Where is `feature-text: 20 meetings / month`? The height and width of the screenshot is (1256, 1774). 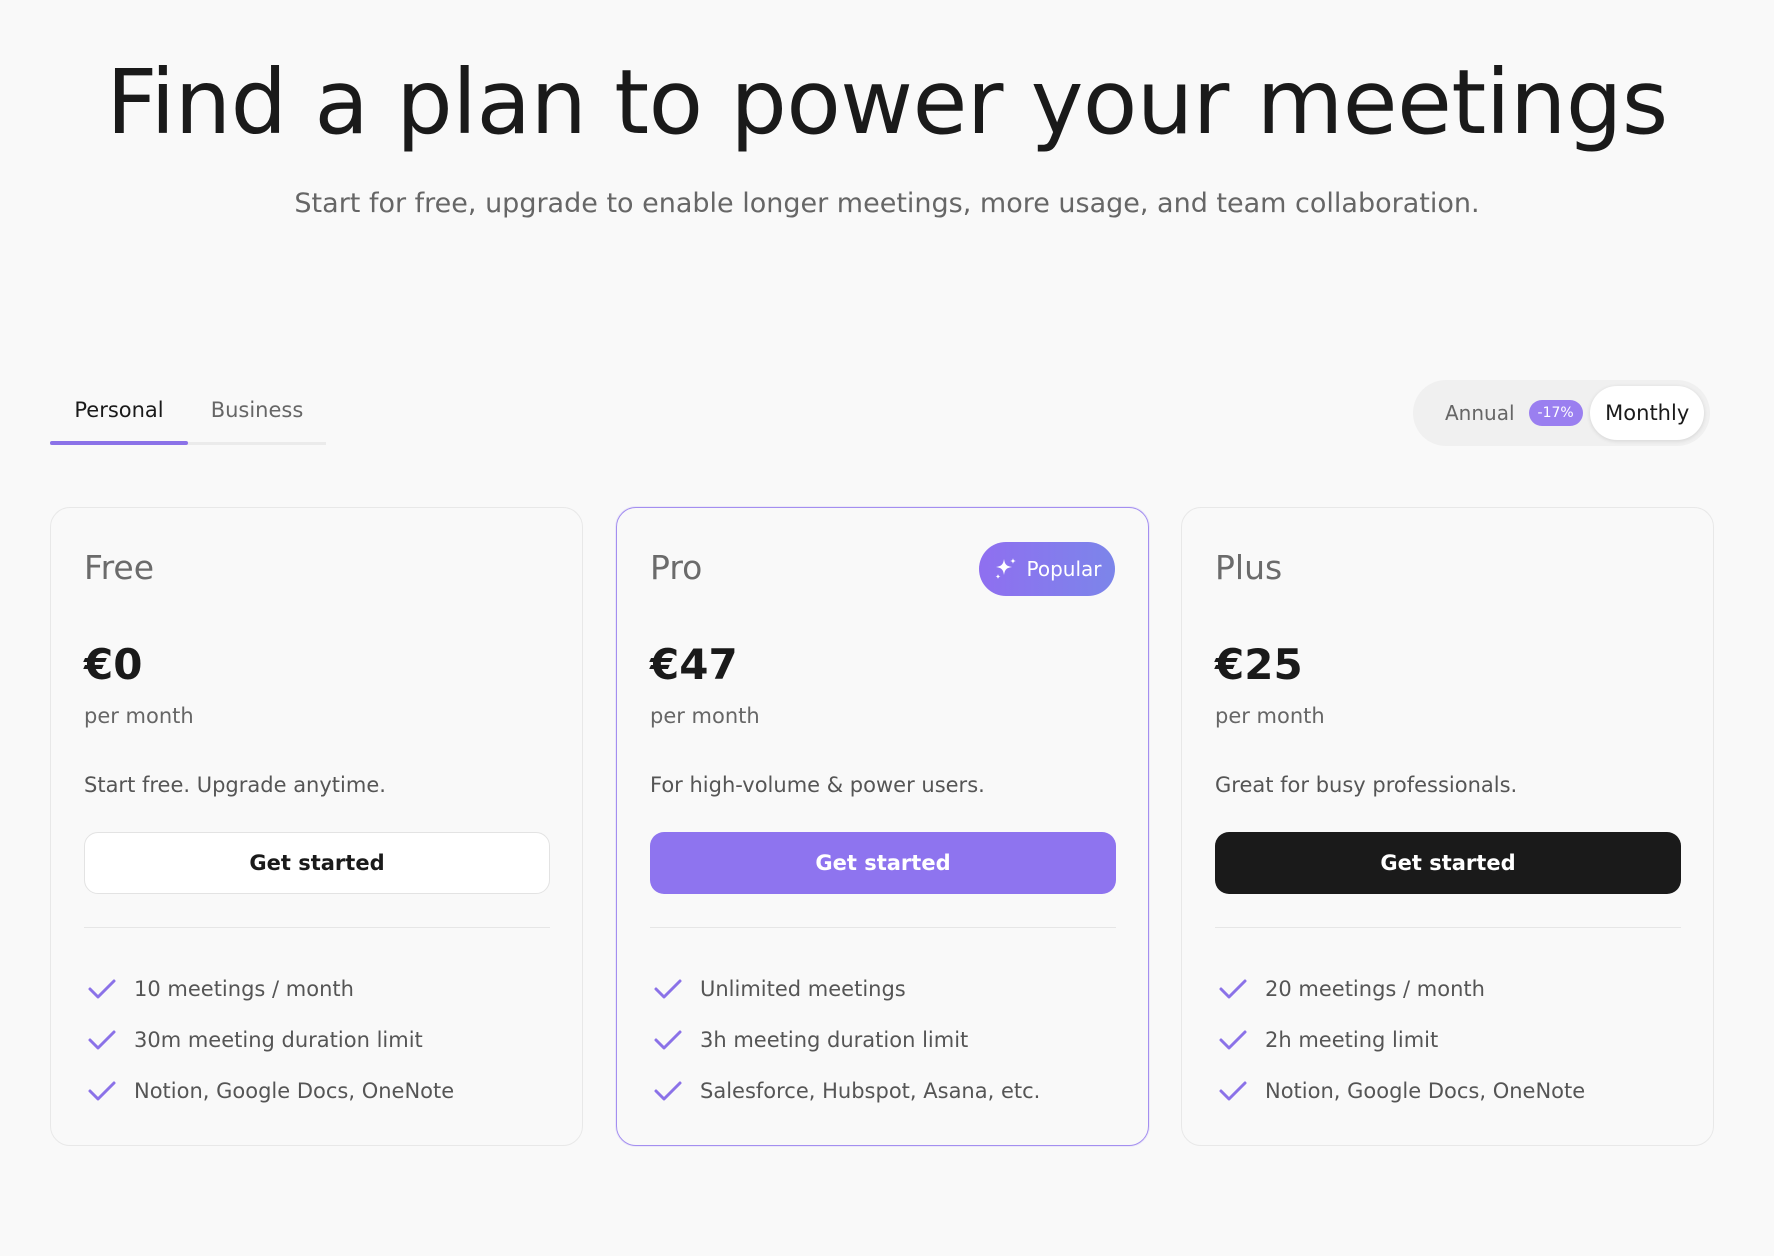
feature-text: 20 meetings / month is located at coordinates (1375, 988).